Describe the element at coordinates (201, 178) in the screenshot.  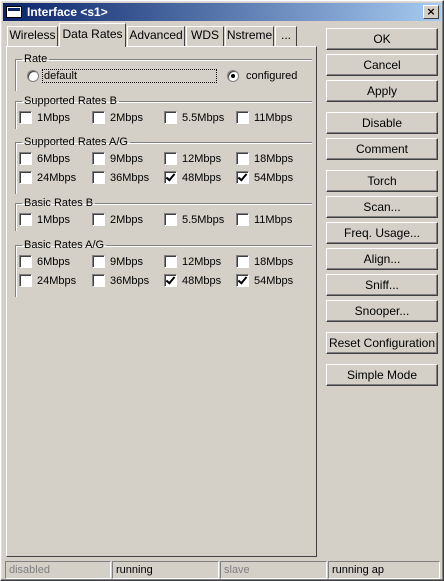
I see `supported-rates-ag-label: 48Mbps` at that location.